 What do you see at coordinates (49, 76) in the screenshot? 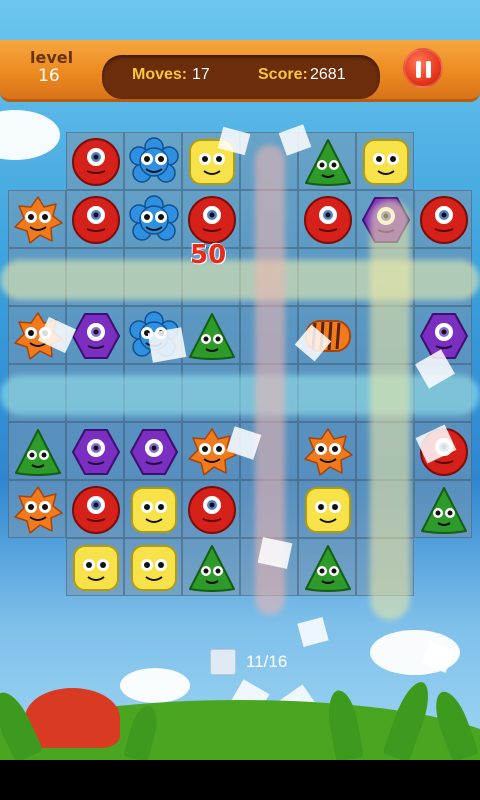
I see `level-value: 16` at bounding box center [49, 76].